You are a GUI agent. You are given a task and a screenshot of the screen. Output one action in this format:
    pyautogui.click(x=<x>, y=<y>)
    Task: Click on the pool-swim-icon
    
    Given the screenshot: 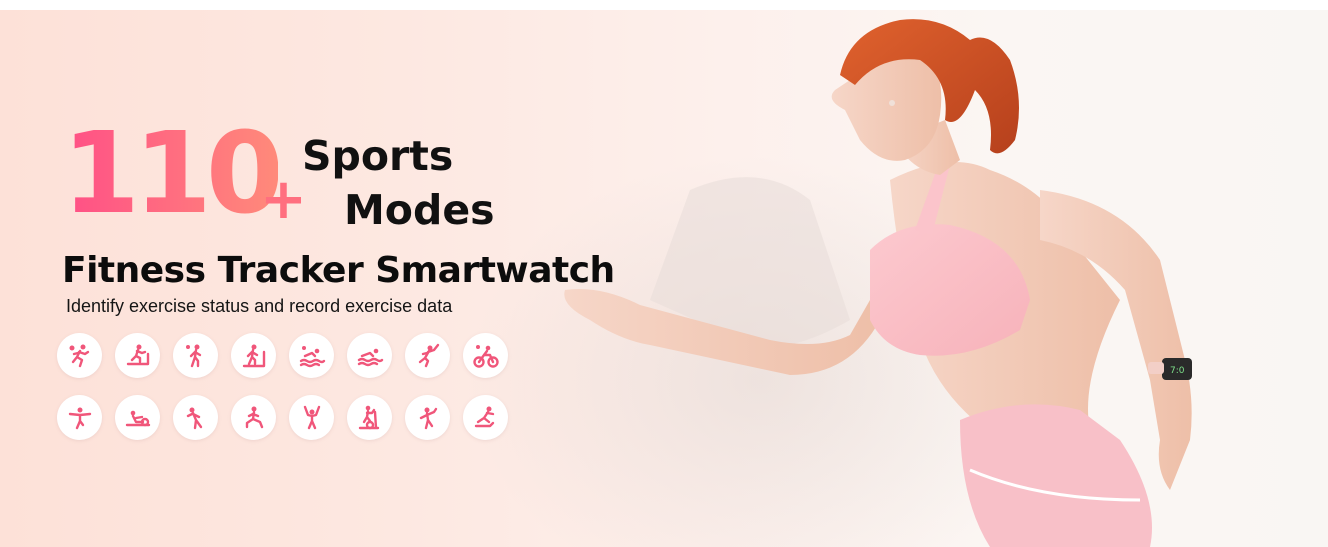 What is the action you would take?
    pyautogui.click(x=369, y=355)
    